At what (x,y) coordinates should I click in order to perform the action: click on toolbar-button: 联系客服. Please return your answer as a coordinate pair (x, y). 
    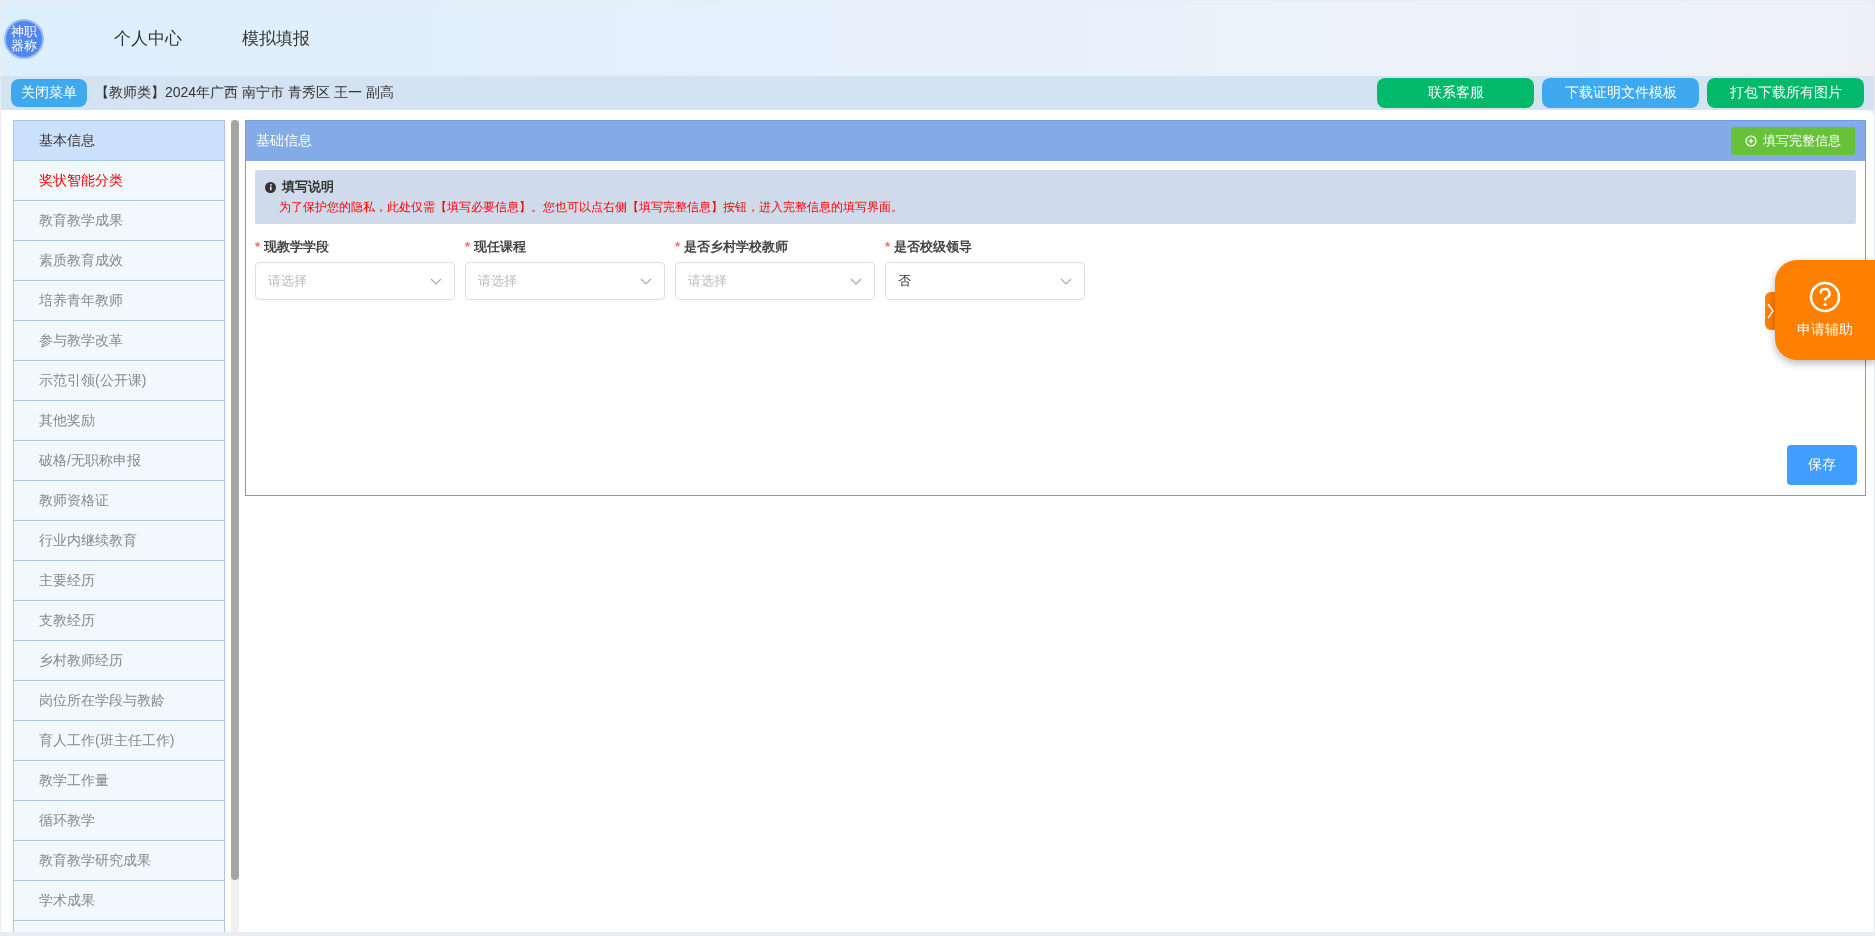
    Looking at the image, I should click on (1455, 93).